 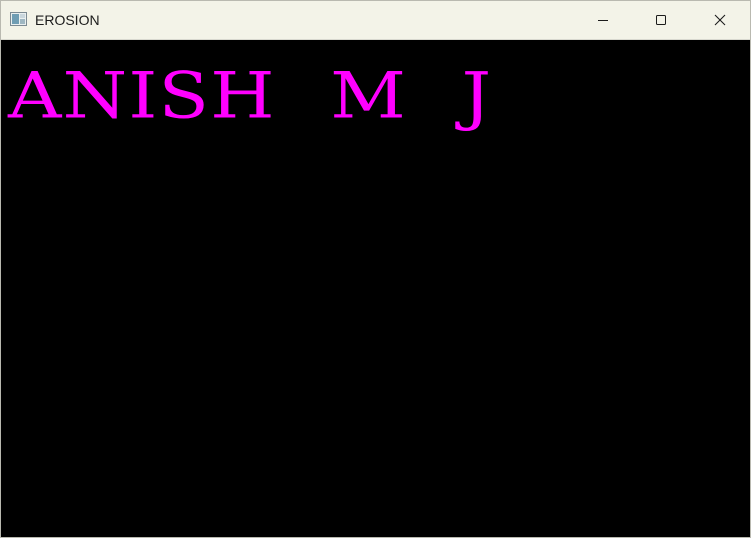 I want to click on eroded-name-text: ANISH M J, so click(x=250, y=95).